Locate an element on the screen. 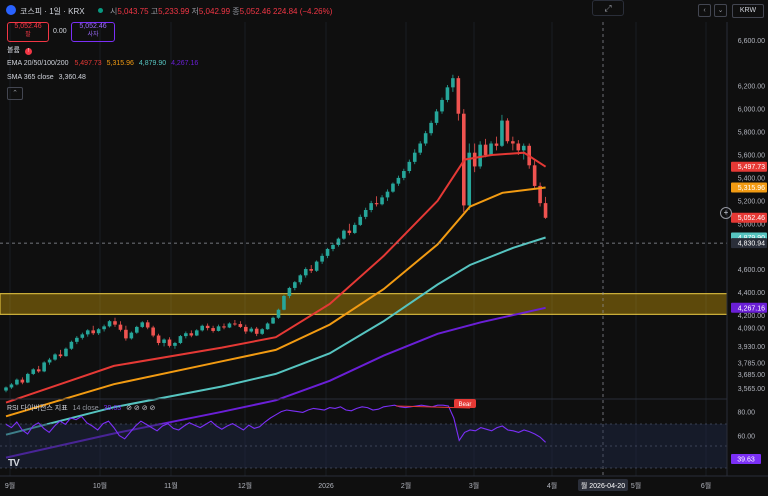 This screenshot has width=768, height=496. fullscreen-button: ⤢ is located at coordinates (608, 8).